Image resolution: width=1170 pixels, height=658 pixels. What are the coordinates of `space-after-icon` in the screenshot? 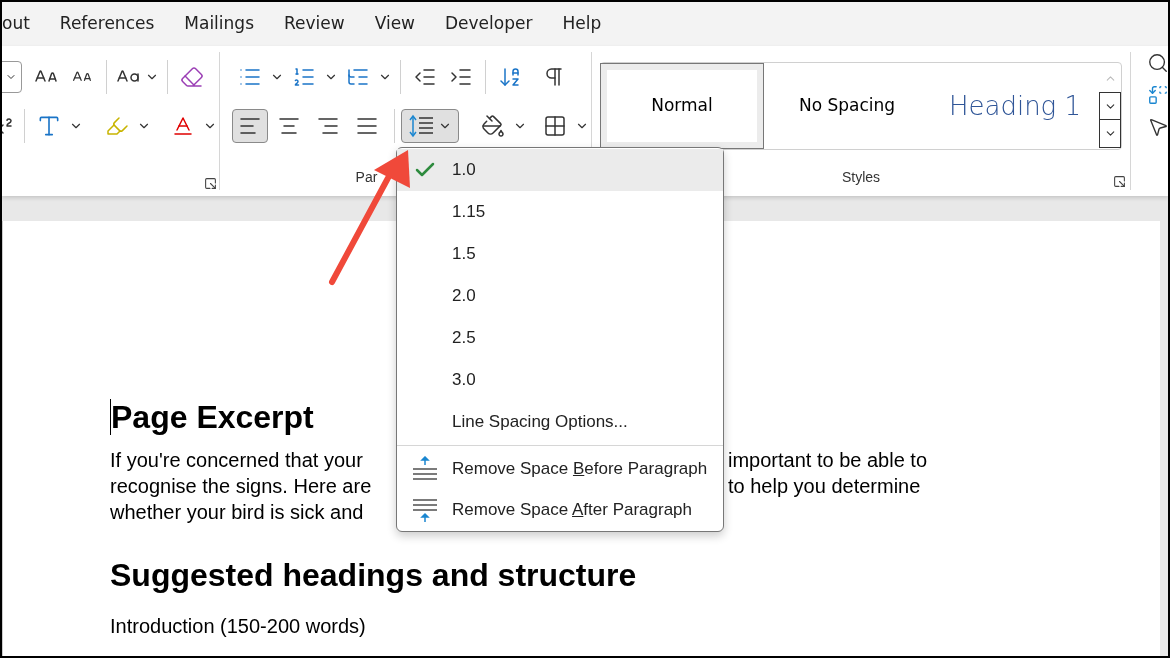 It's located at (424, 509).